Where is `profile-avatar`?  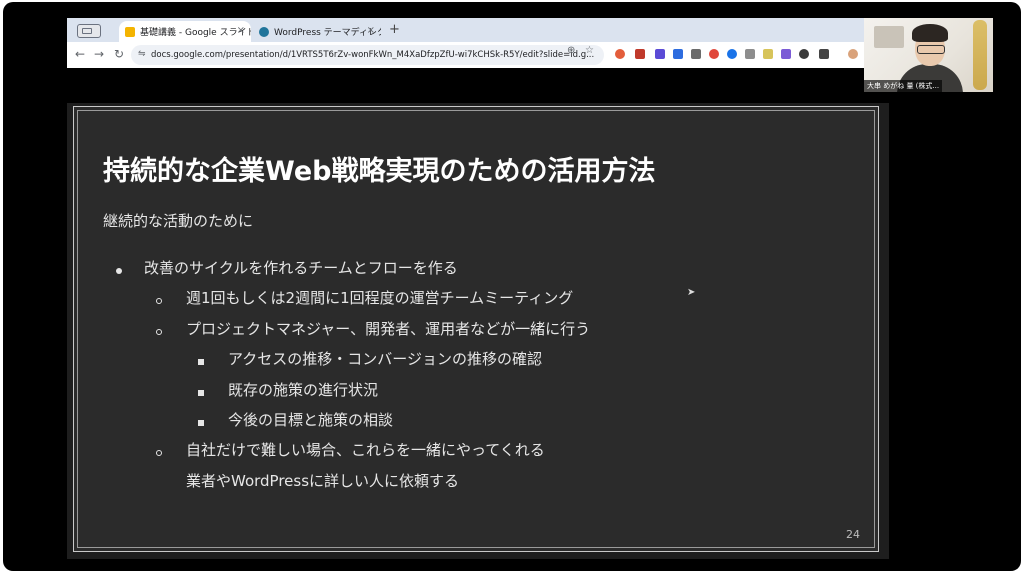 profile-avatar is located at coordinates (853, 54).